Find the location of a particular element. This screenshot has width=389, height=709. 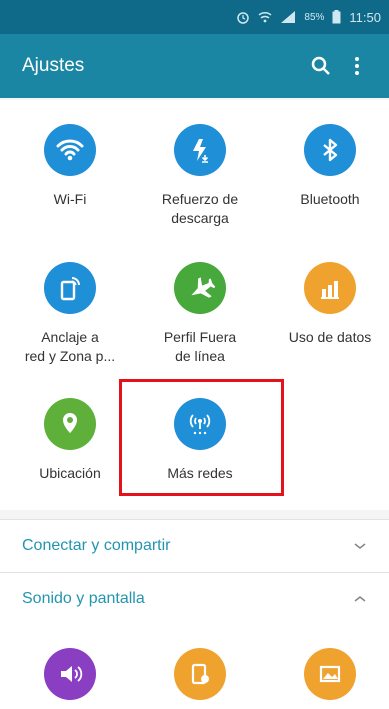

bluetooth-icon is located at coordinates (330, 150).